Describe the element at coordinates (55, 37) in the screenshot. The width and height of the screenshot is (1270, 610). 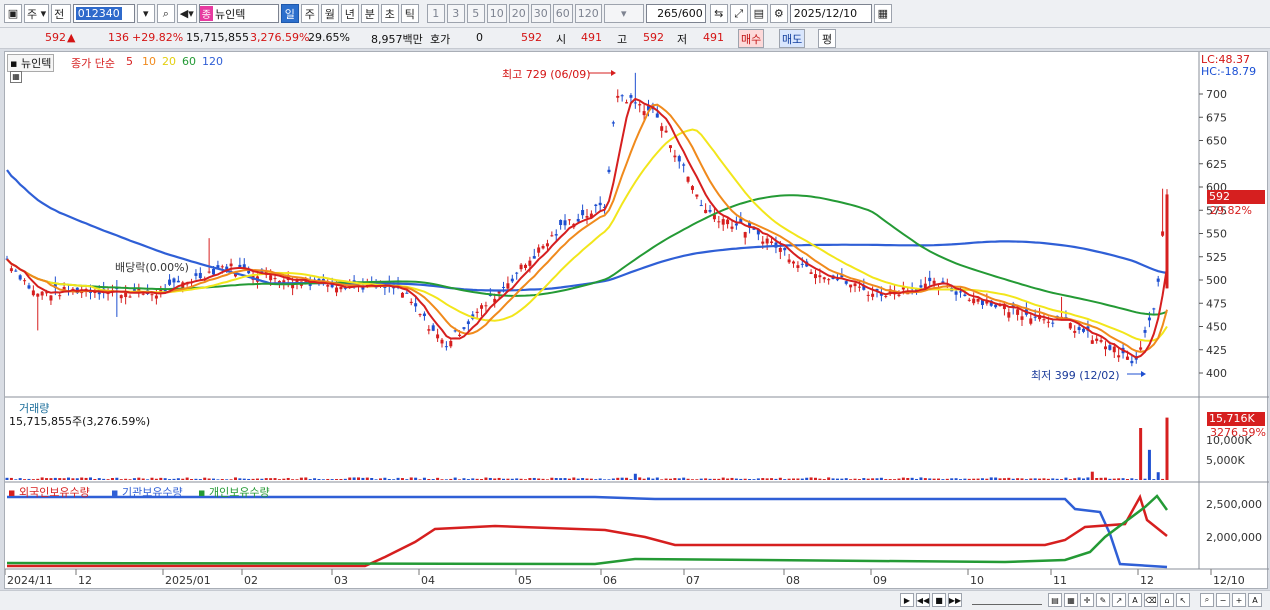
I see `current-price: 592` at that location.